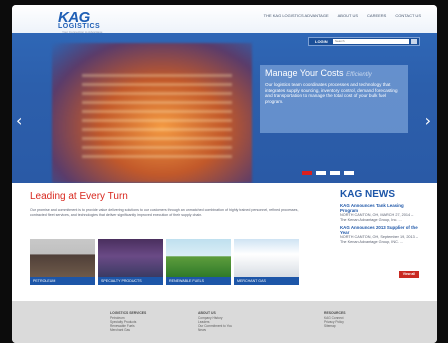 This screenshot has height=343, width=448. Describe the element at coordinates (348, 16) in the screenshot. I see `nav-link-about: ABOUT US` at that location.